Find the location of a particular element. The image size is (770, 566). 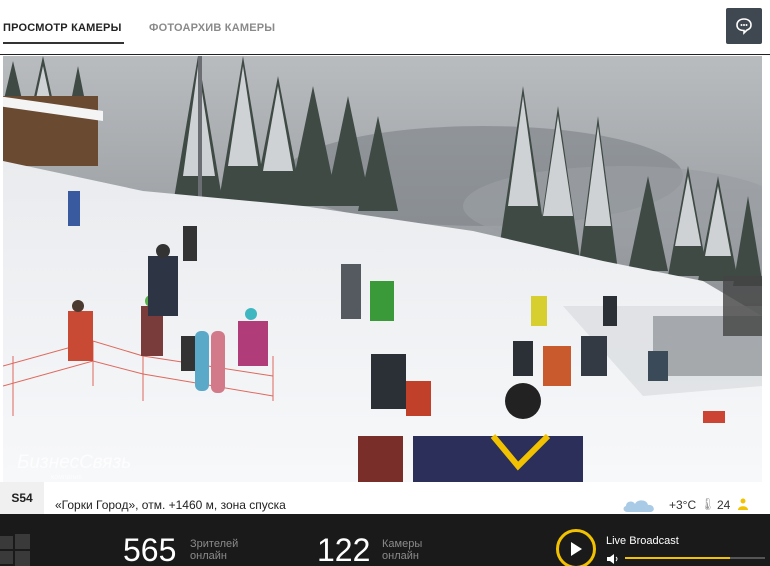

volume-slider is located at coordinates (695, 558).